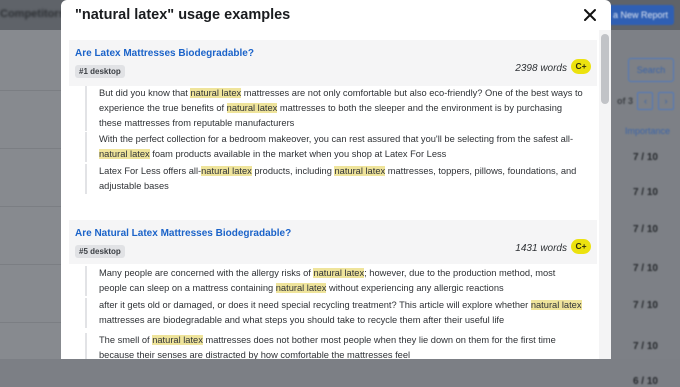 This screenshot has height=387, width=680. I want to click on pager-prev-icon: ‹, so click(645, 101).